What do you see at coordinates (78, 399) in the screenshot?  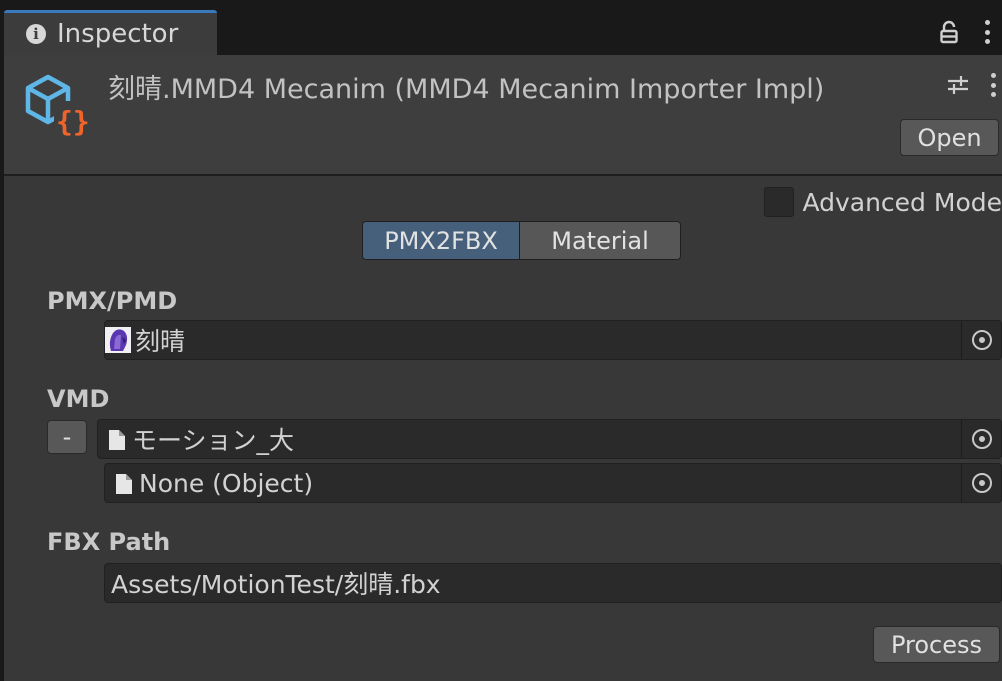 I see `vmd-section-label: VMD` at bounding box center [78, 399].